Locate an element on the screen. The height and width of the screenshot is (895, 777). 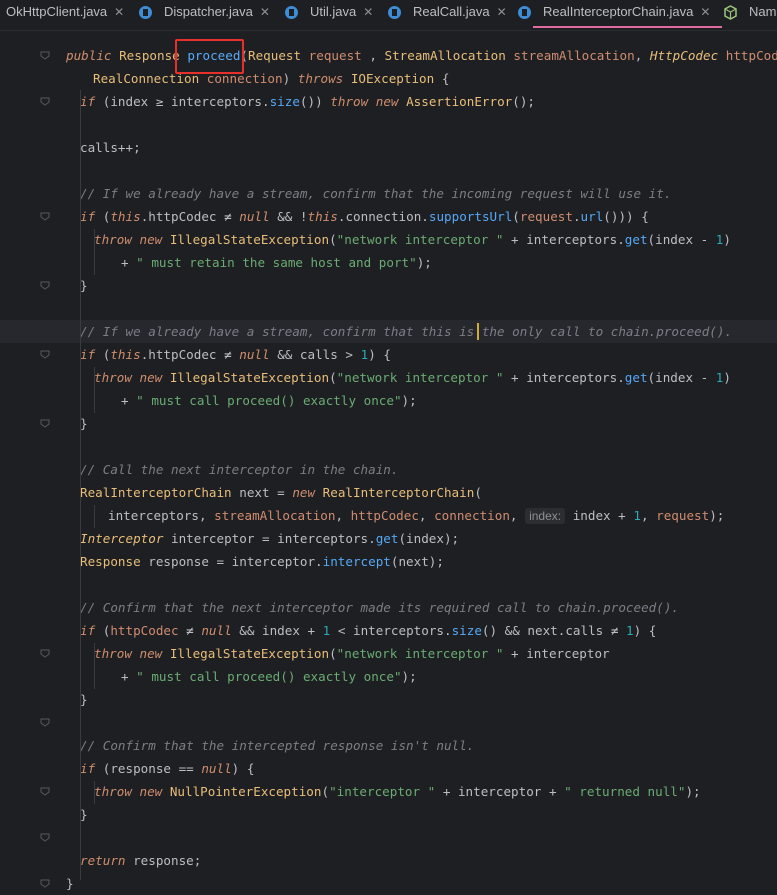
code-token: ()) is located at coordinates (315, 101).